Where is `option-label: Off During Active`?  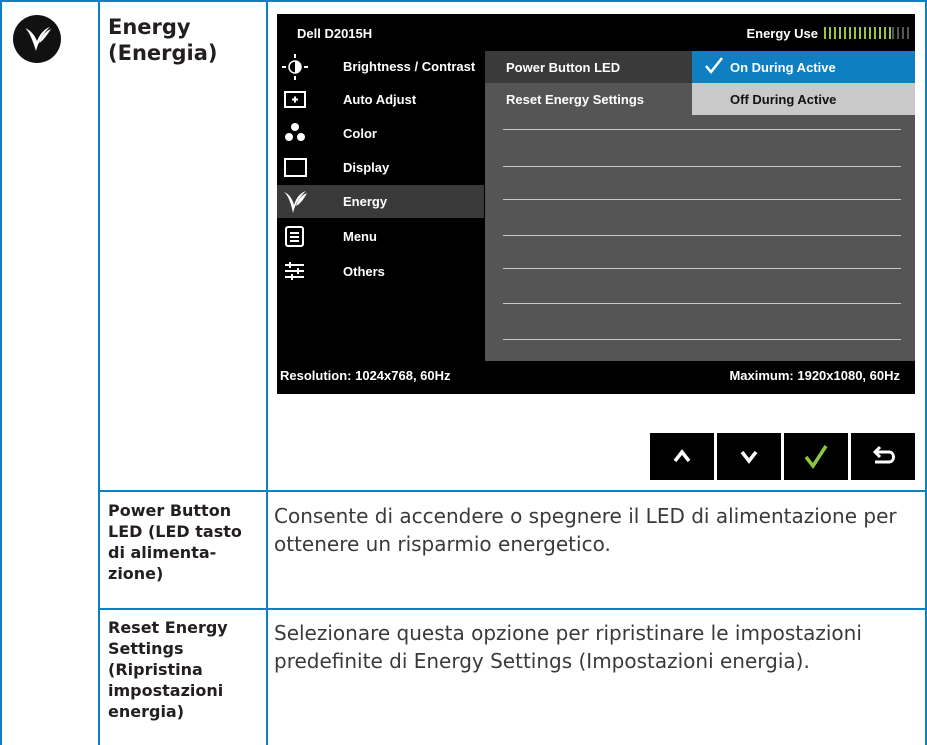 option-label: Off During Active is located at coordinates (783, 99).